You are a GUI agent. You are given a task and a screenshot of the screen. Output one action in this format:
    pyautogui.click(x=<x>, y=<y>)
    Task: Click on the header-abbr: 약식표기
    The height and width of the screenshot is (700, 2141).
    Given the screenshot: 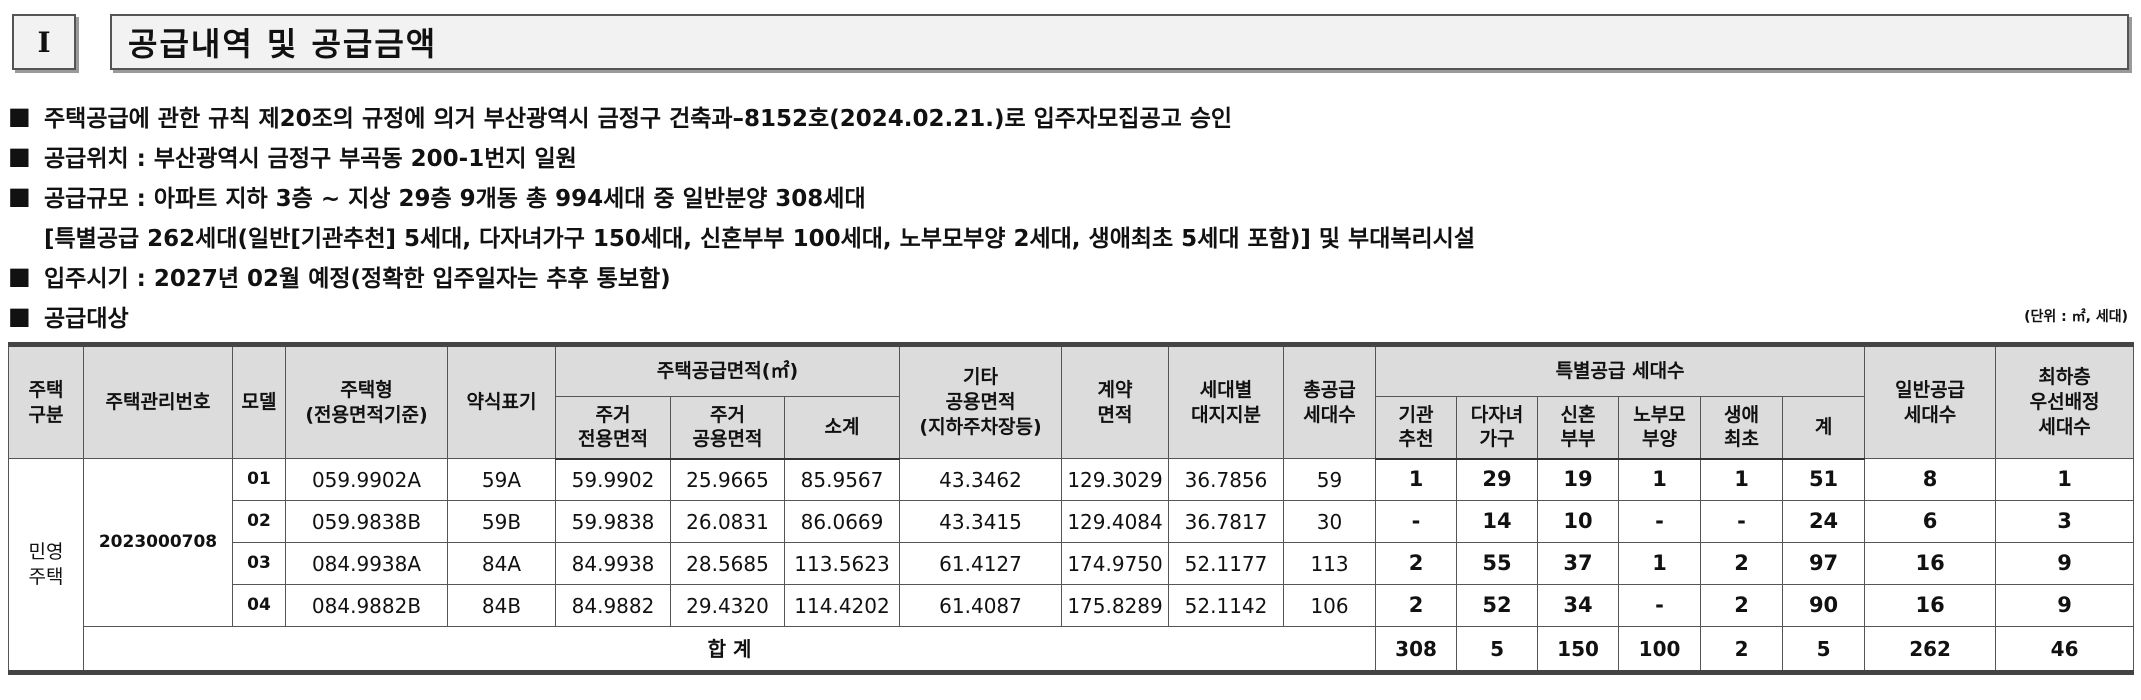 What is the action you would take?
    pyautogui.click(x=501, y=401)
    